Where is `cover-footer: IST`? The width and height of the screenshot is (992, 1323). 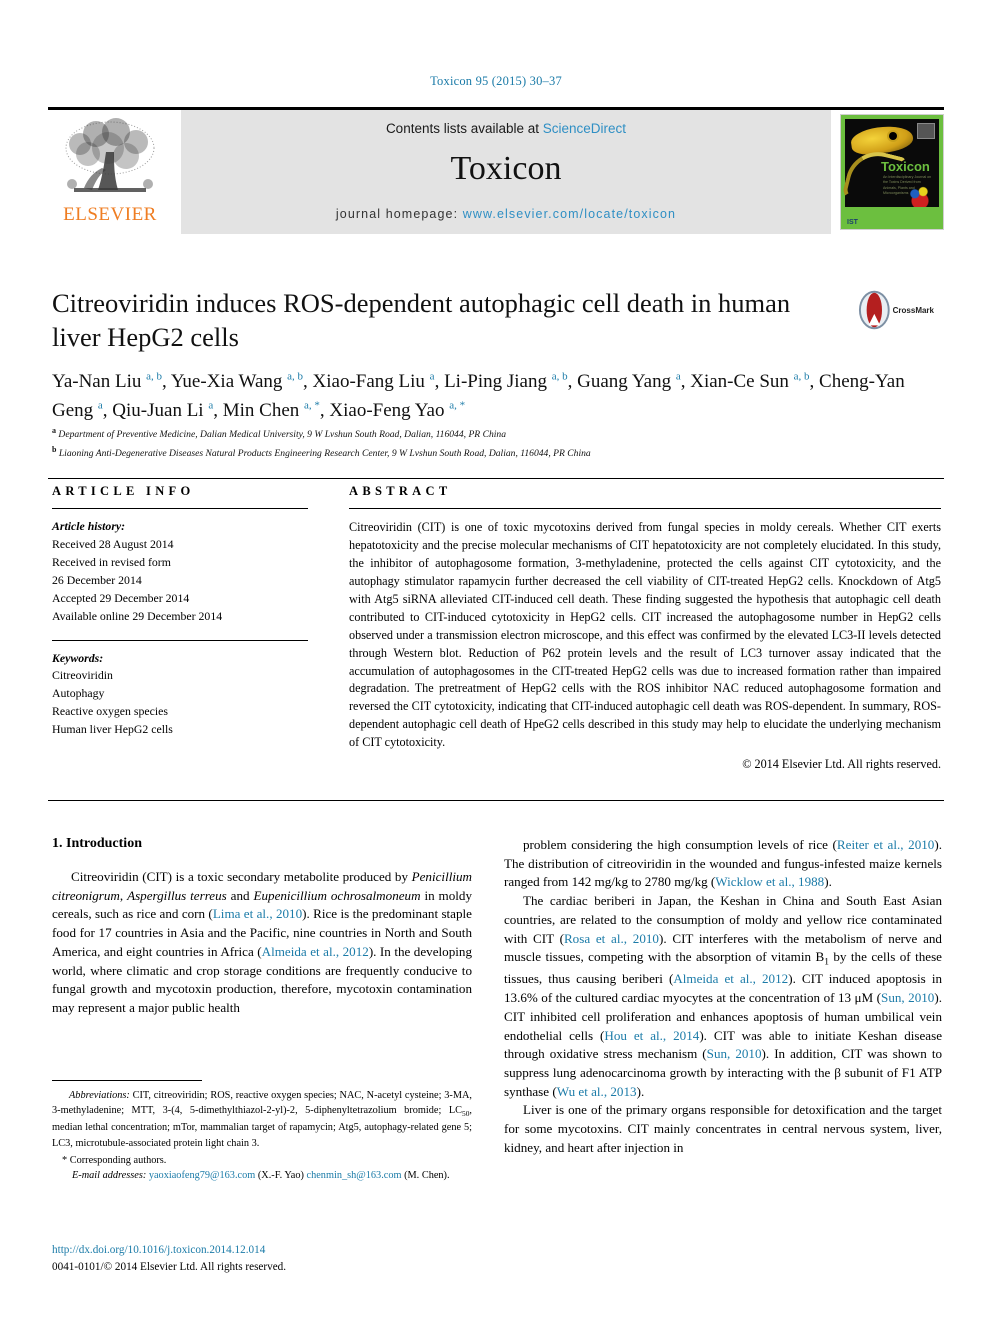 cover-footer: IST is located at coordinates (852, 222).